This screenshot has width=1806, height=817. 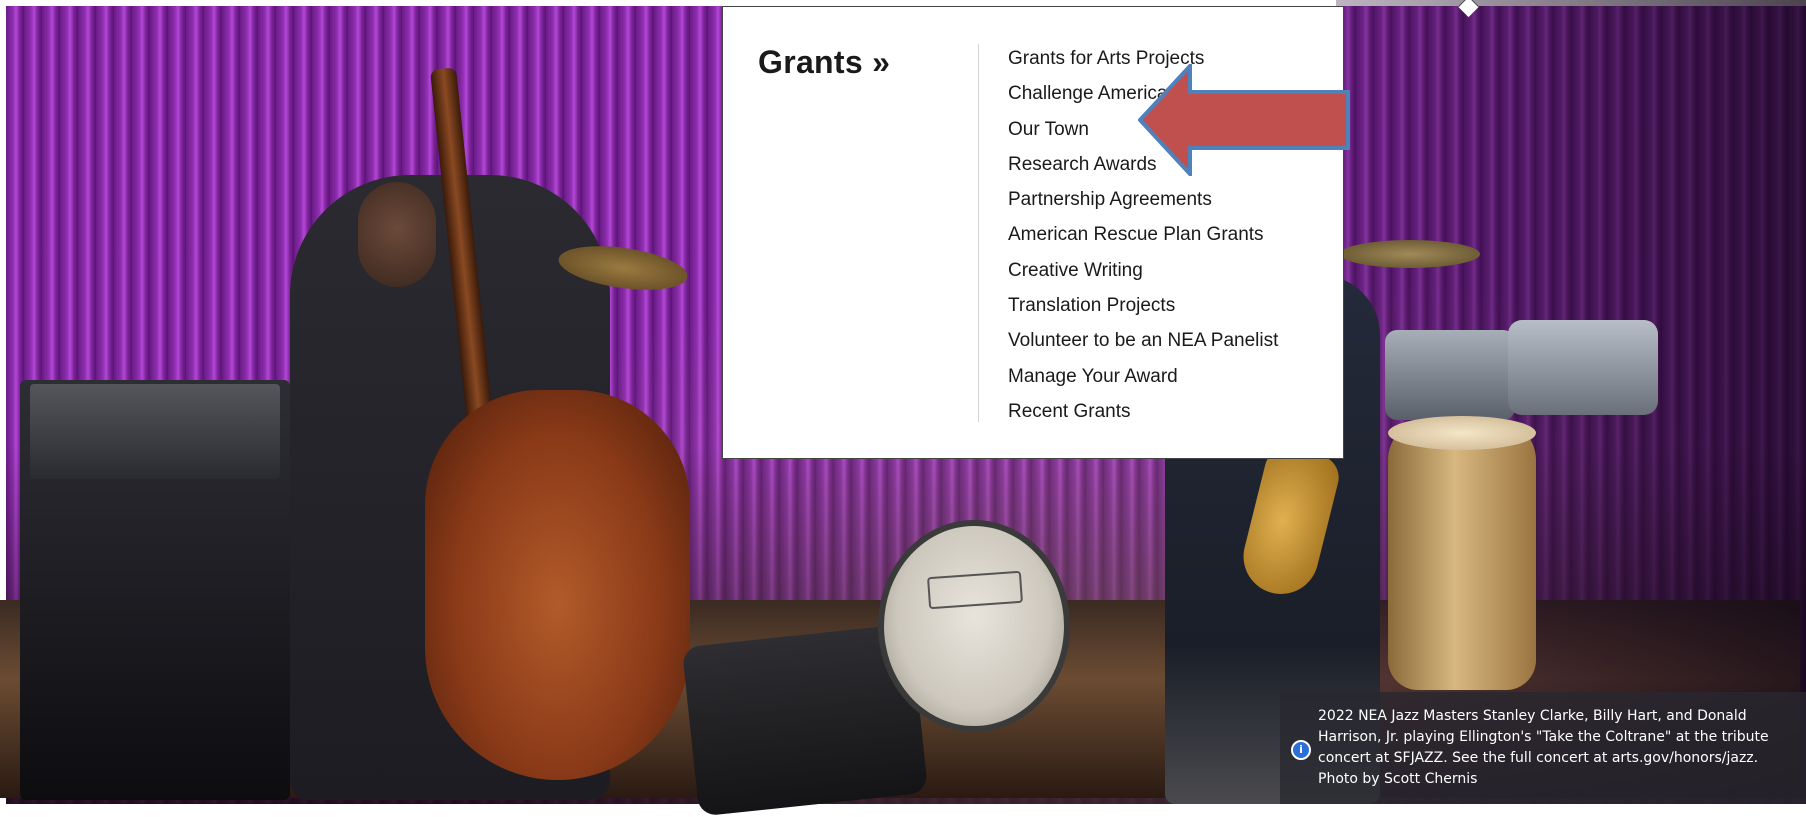 What do you see at coordinates (974, 626) in the screenshot?
I see `bass-drum` at bounding box center [974, 626].